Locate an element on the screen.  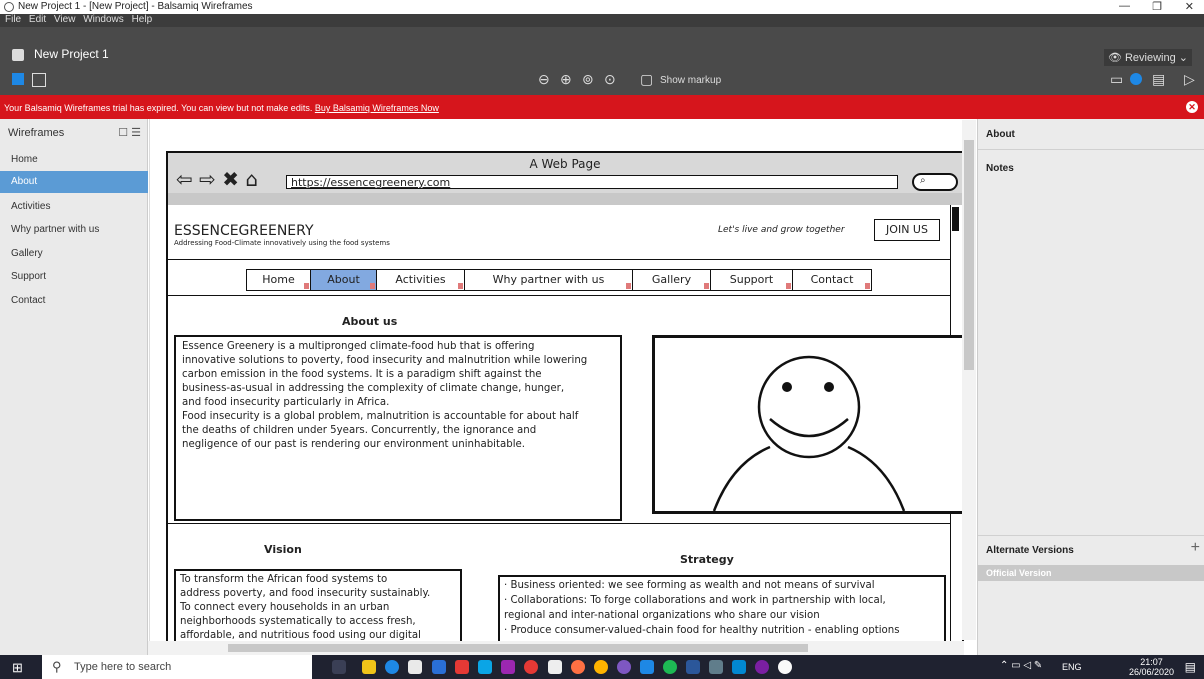
maximize-icon: ❐ is located at coordinates (1157, 6).